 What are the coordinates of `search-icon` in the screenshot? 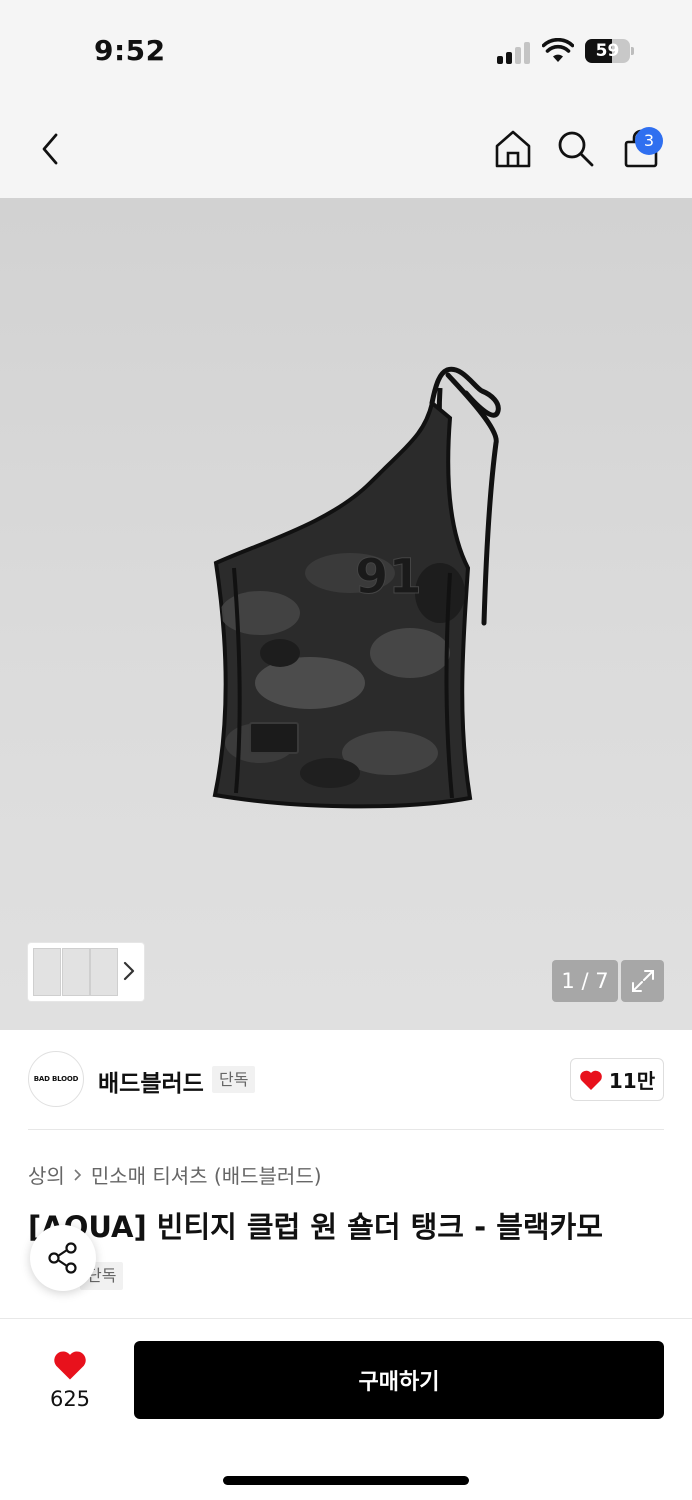 It's located at (576, 149).